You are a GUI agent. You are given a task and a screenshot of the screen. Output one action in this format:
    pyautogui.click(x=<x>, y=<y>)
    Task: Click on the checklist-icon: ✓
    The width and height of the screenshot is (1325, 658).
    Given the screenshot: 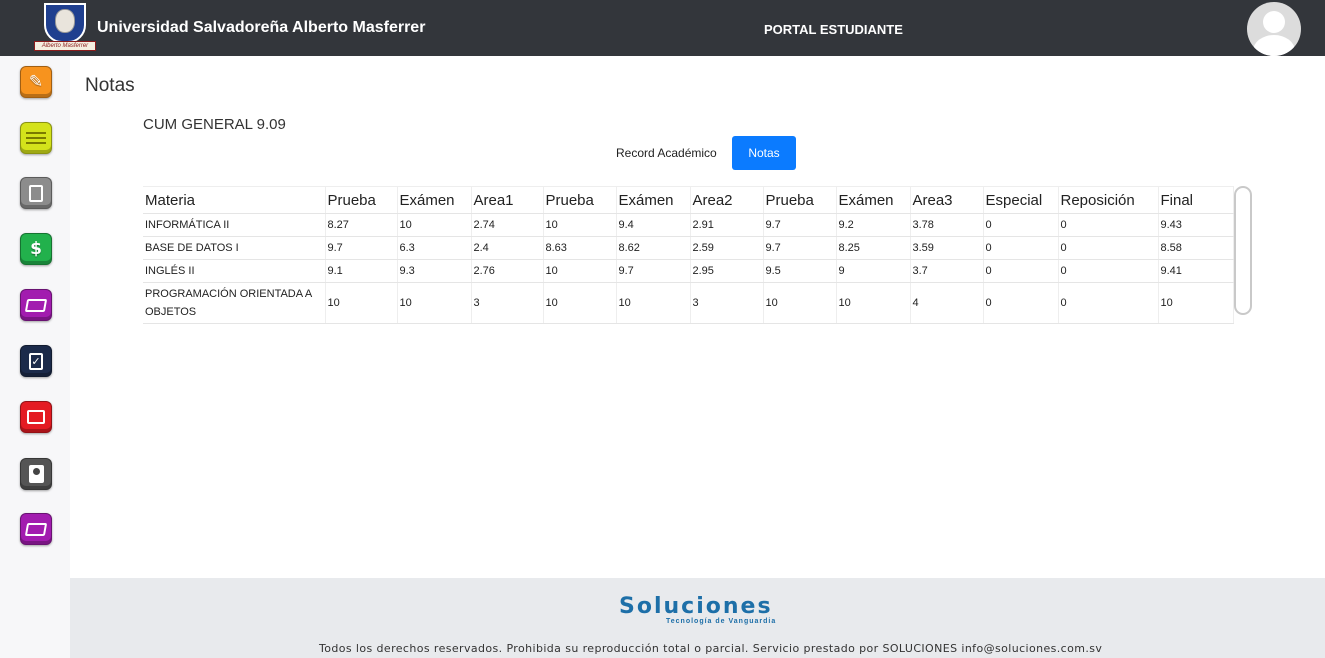 What is the action you would take?
    pyautogui.click(x=36, y=361)
    